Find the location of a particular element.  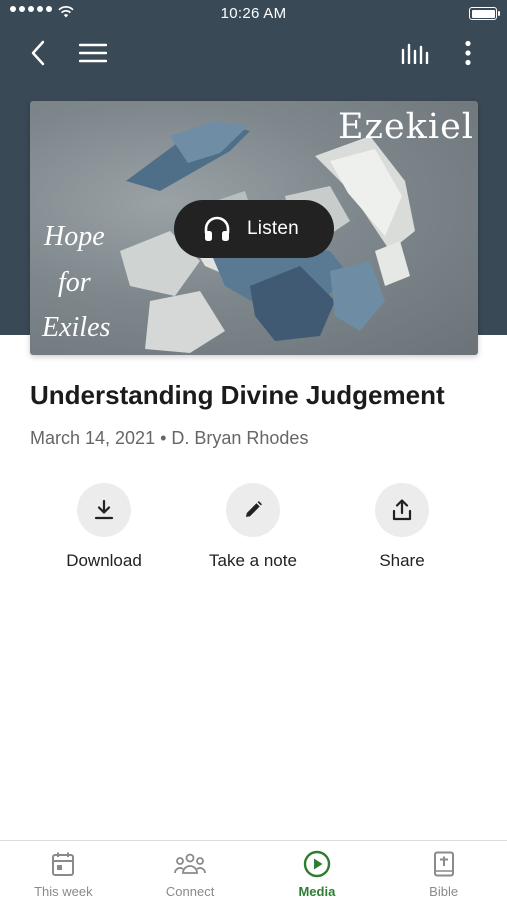

tab-label: Media is located at coordinates (317, 891).